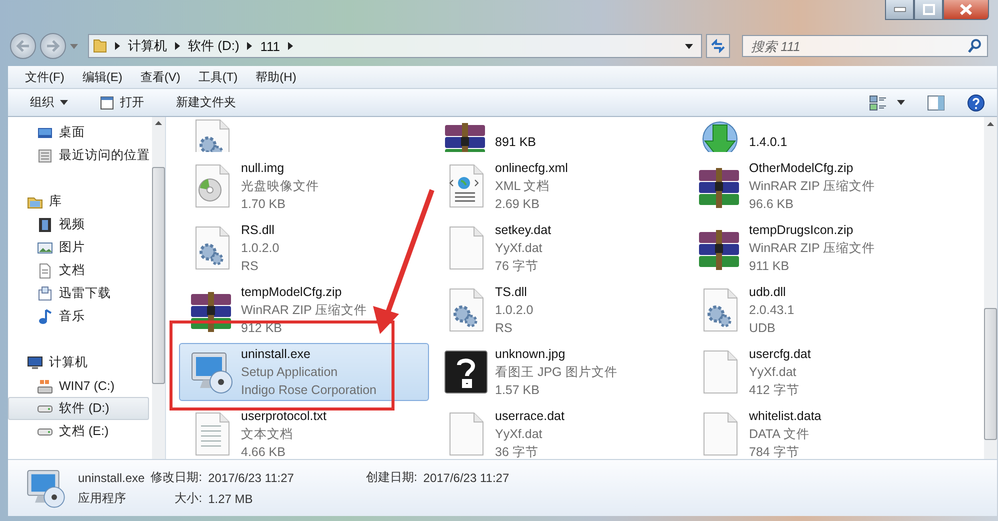 This screenshot has height=521, width=998. What do you see at coordinates (529, 416) in the screenshot?
I see `file-name: userrace.dat` at bounding box center [529, 416].